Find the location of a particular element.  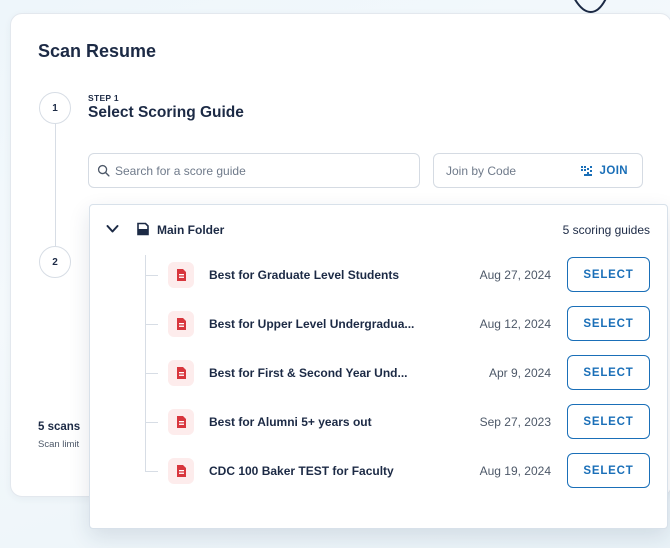

chevron-down-icon is located at coordinates (112, 229).